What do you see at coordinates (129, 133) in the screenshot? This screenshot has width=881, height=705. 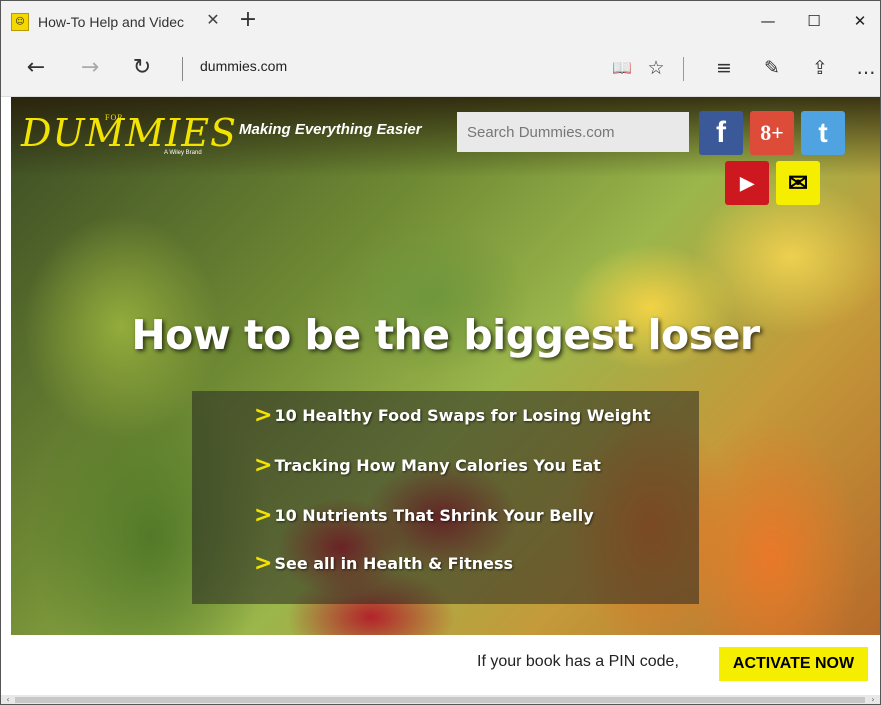 I see `logo-dummies-text: DUMMIES` at bounding box center [129, 133].